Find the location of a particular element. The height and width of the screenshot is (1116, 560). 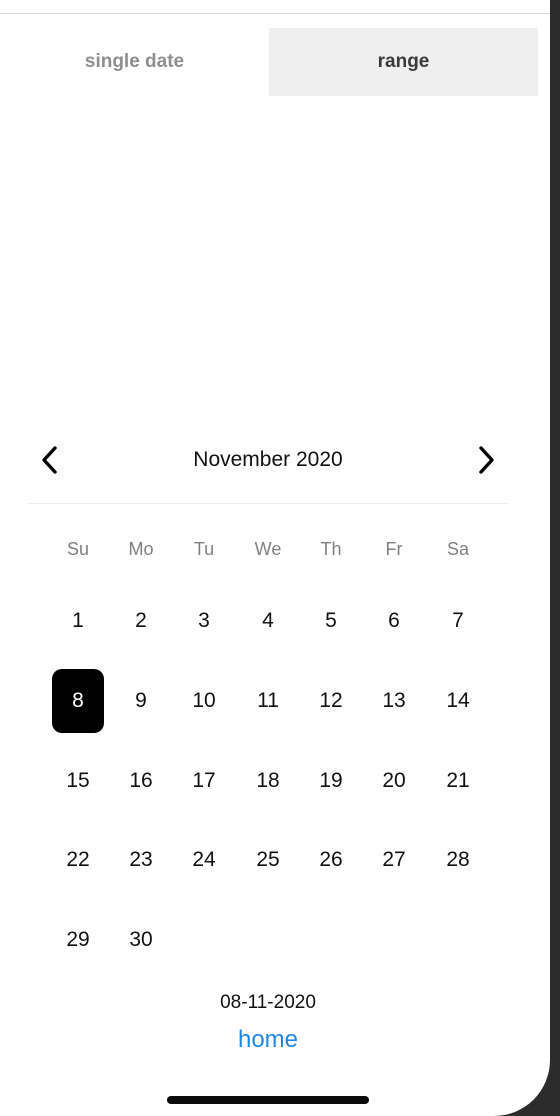

prev-month-button is located at coordinates (50, 460).